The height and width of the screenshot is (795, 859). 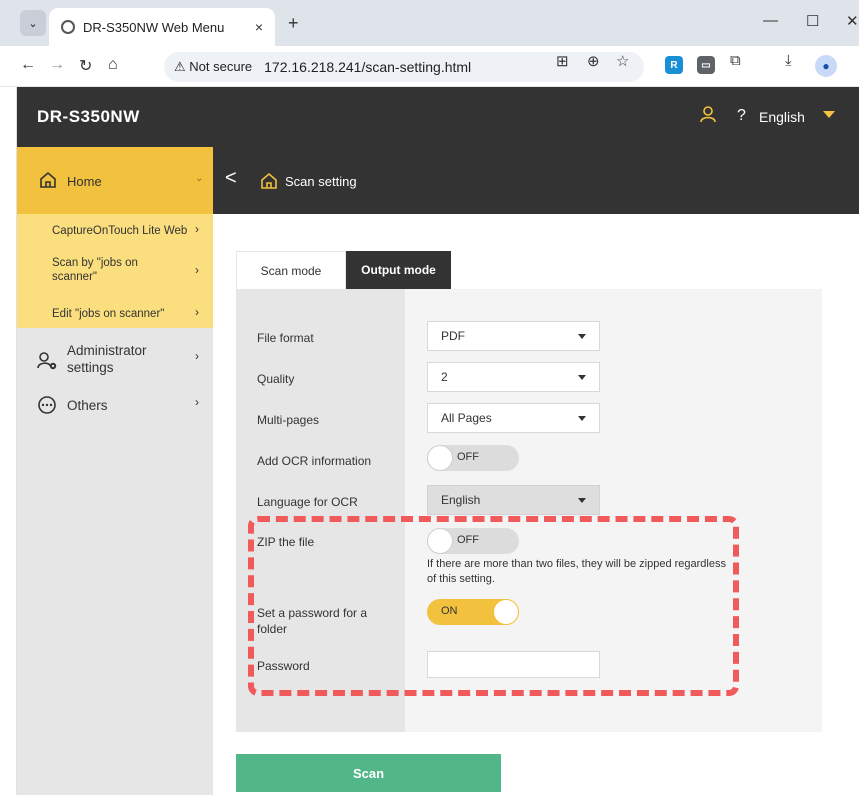 I want to click on minimize-button: —, so click(x=770, y=20).